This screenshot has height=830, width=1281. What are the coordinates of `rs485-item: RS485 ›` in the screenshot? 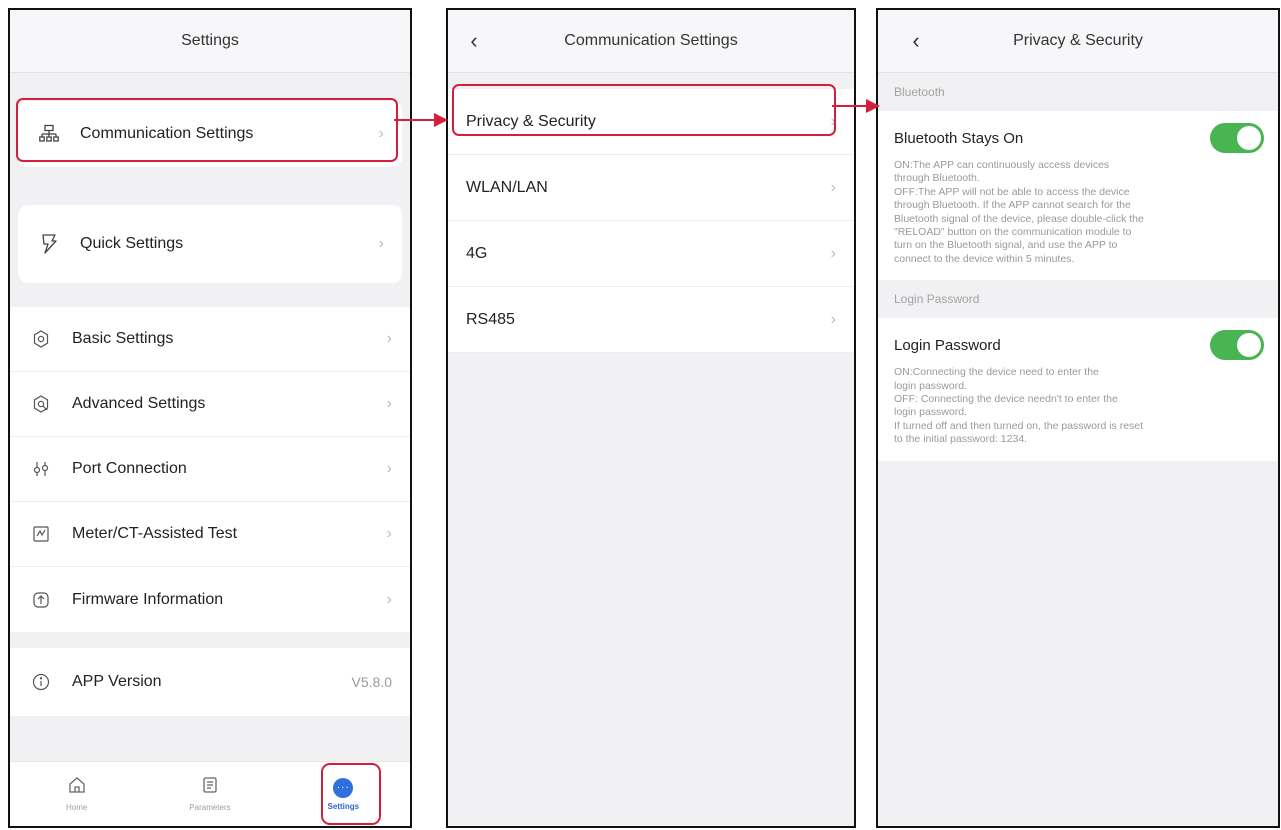 It's located at (651, 320).